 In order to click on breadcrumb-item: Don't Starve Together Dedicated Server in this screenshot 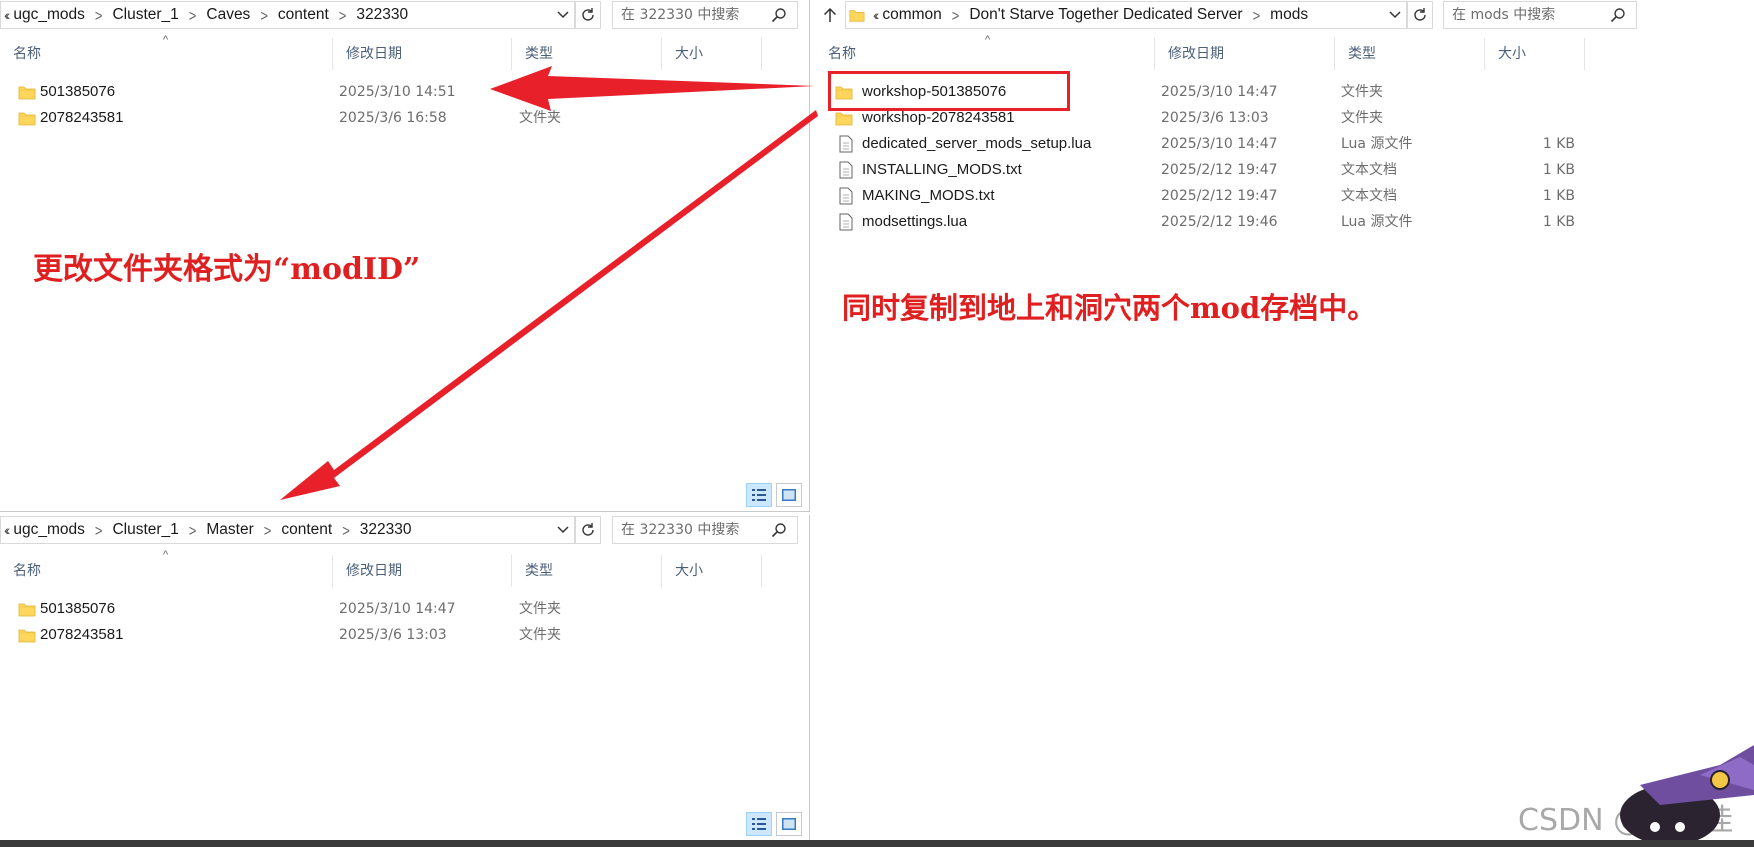, I will do `click(1105, 15)`.